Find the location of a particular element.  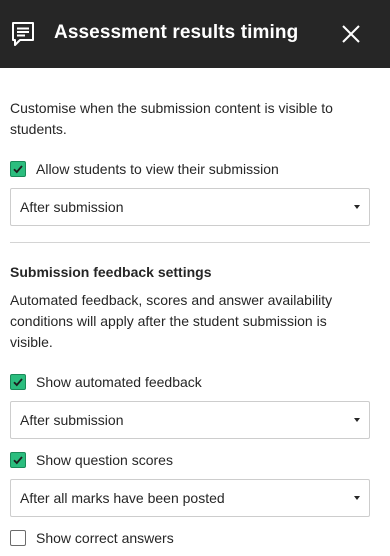

show-automated-feedback-checkbox: Show automated feedback is located at coordinates (106, 382).